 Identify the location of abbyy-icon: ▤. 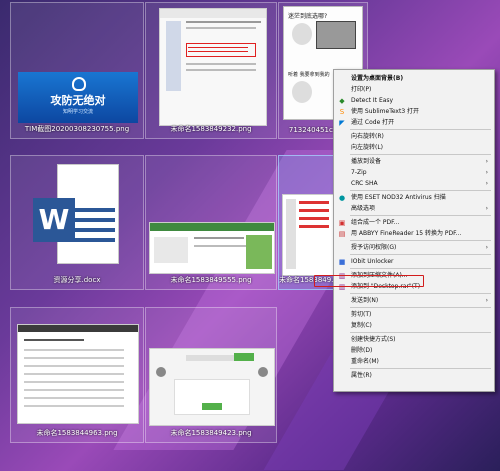
(342, 234).